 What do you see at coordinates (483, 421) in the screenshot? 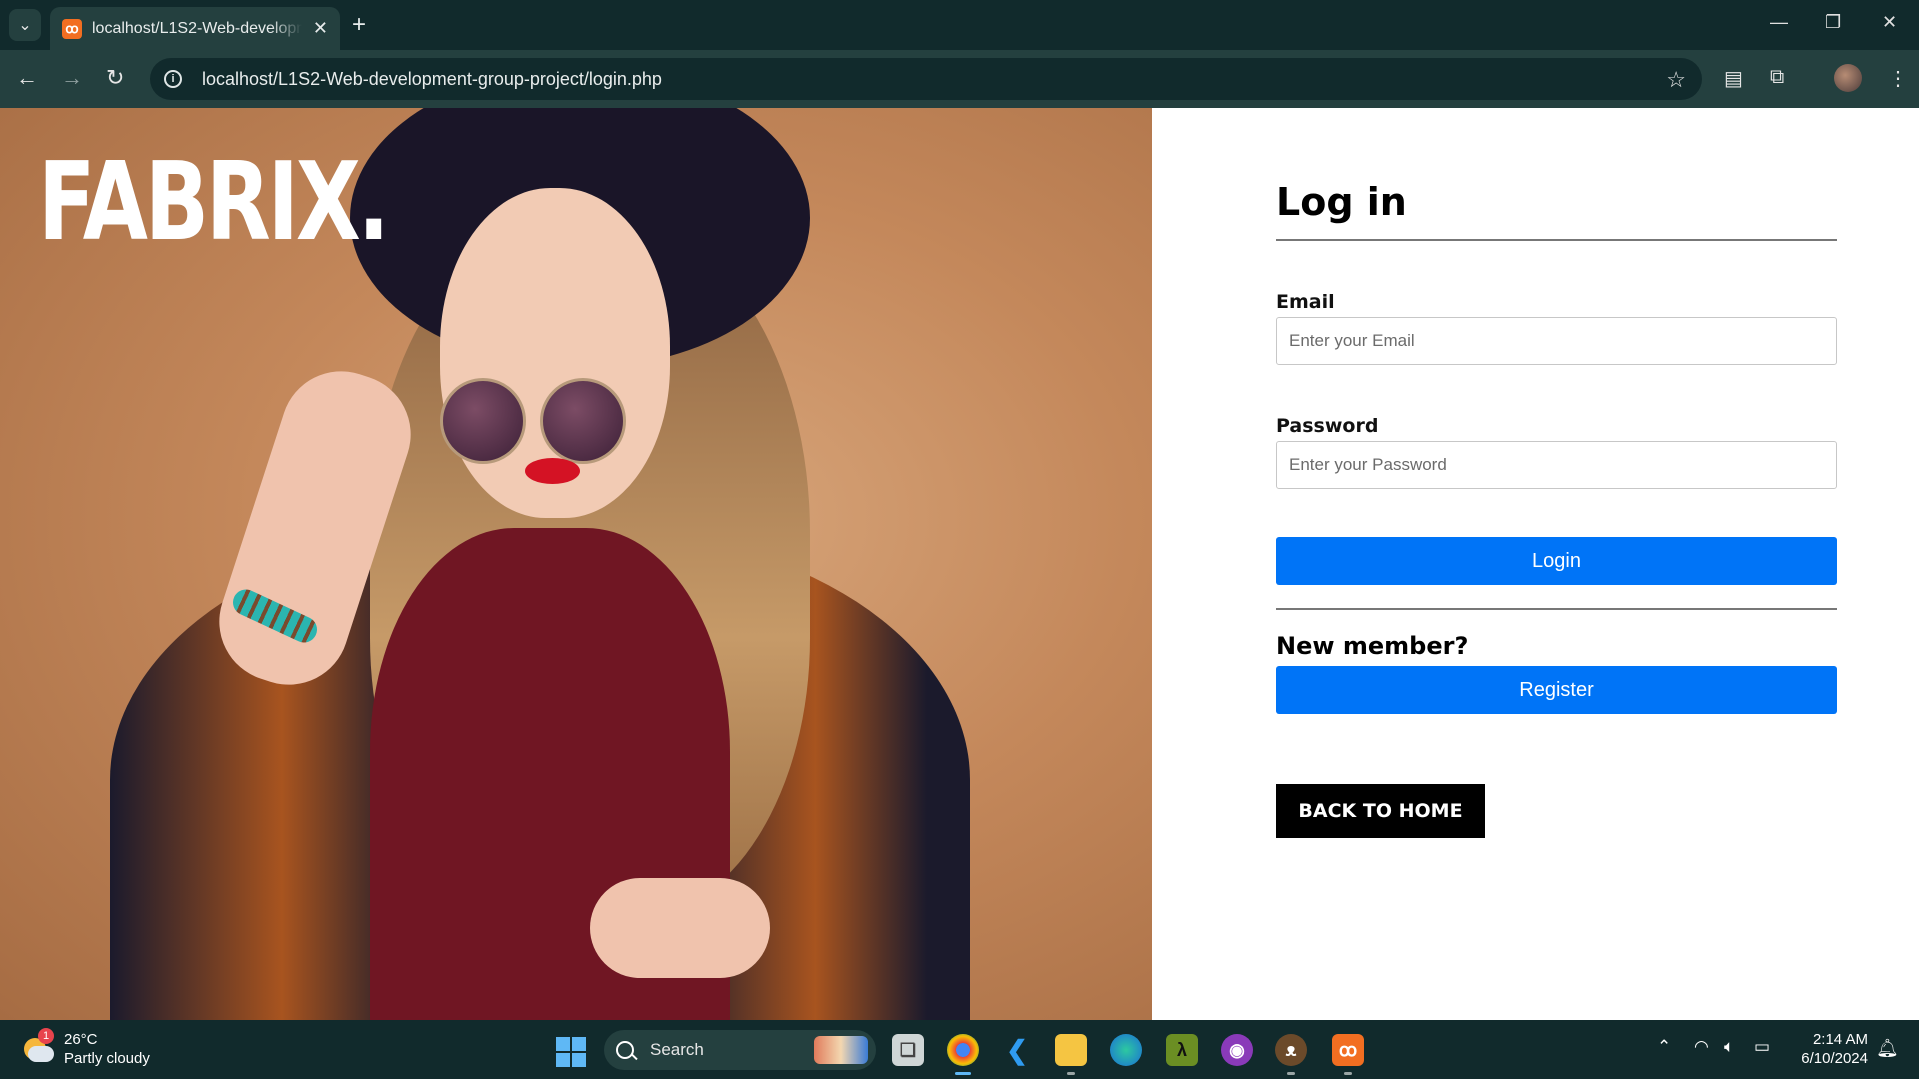
I see `sunglasses-lens-left` at bounding box center [483, 421].